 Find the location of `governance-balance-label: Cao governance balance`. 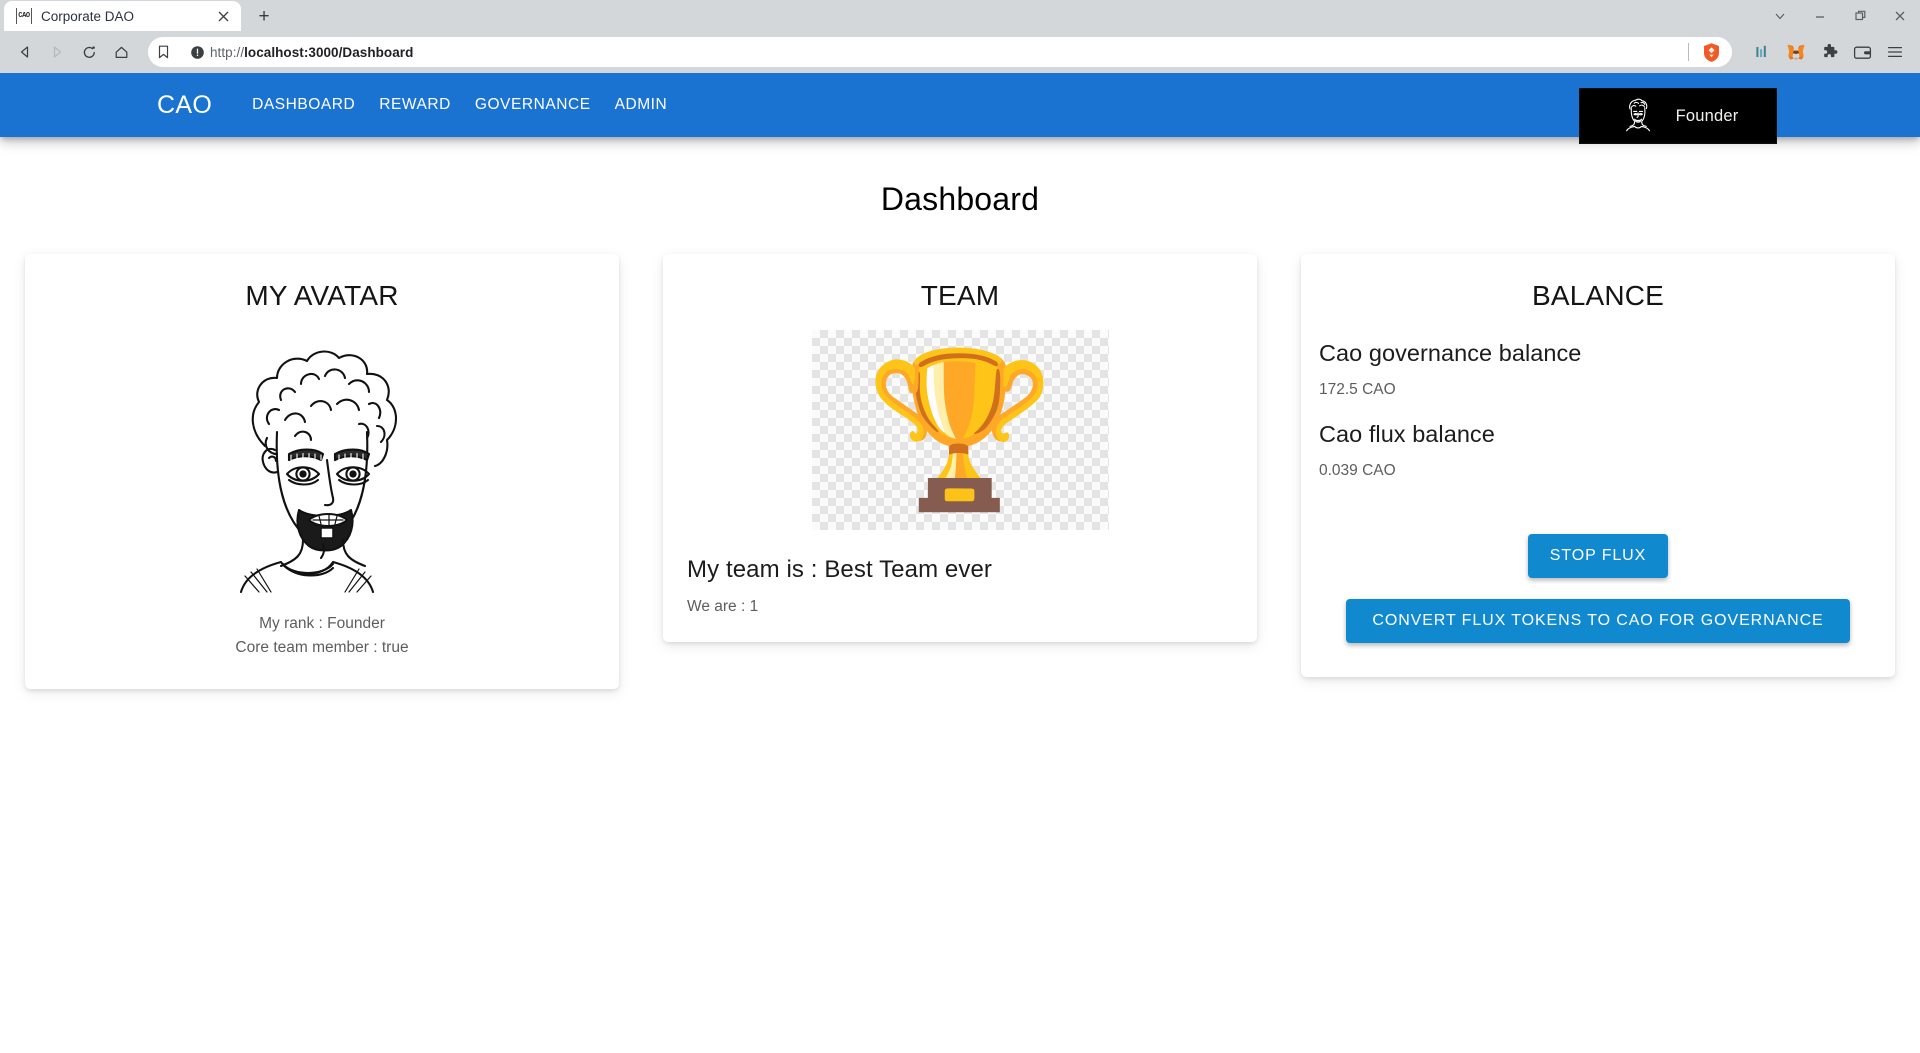

governance-balance-label: Cao governance balance is located at coordinates (1450, 353).